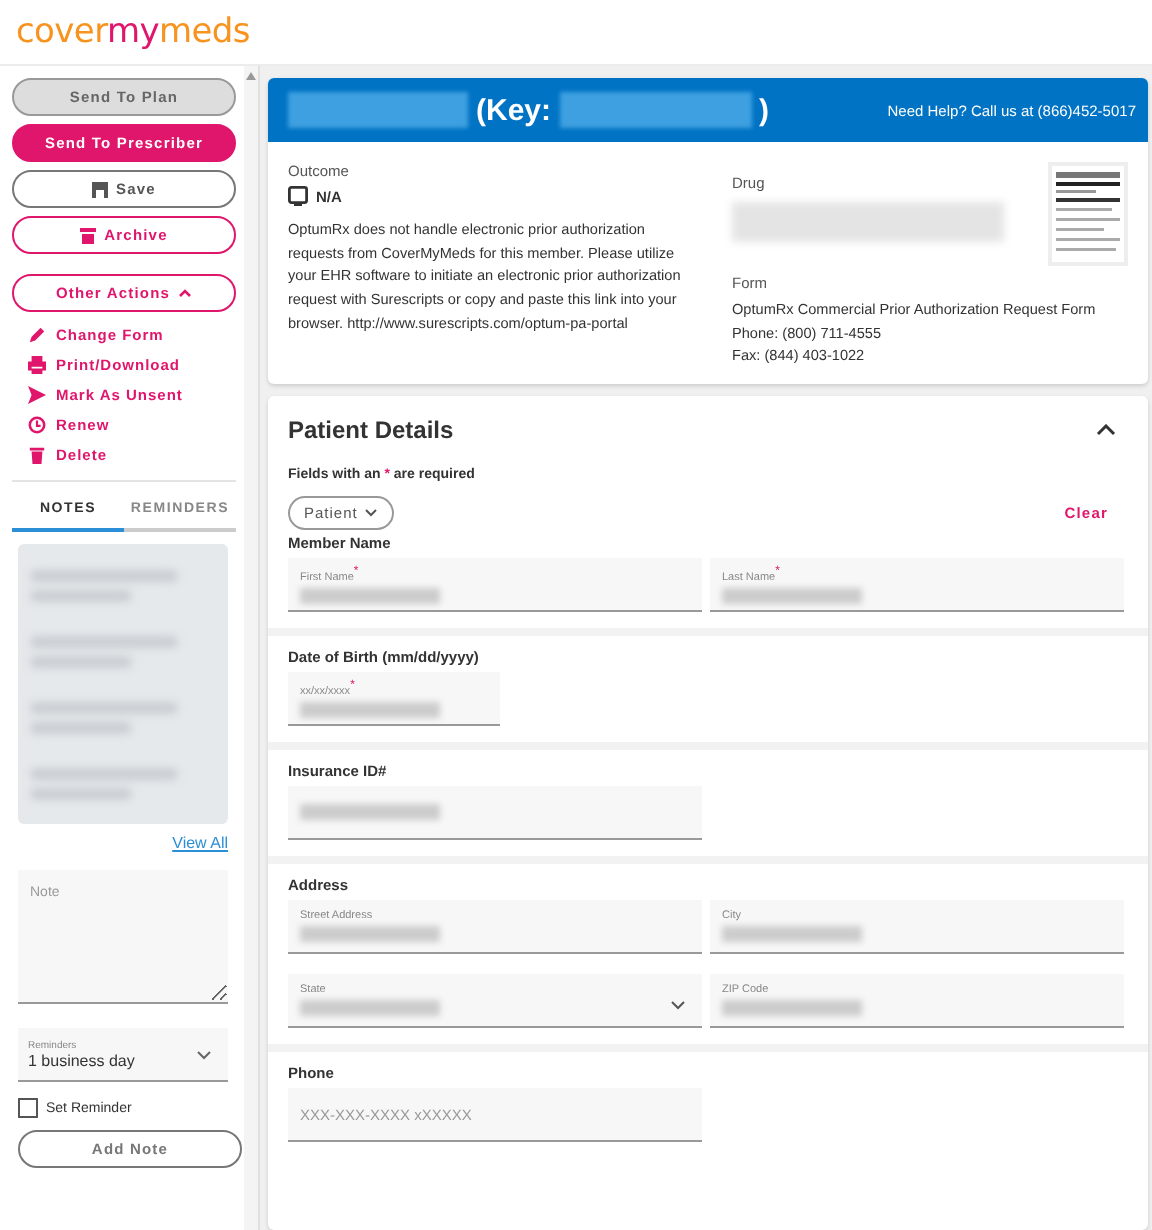 The image size is (1152, 1230). I want to click on document-thumbnail, so click(1088, 214).